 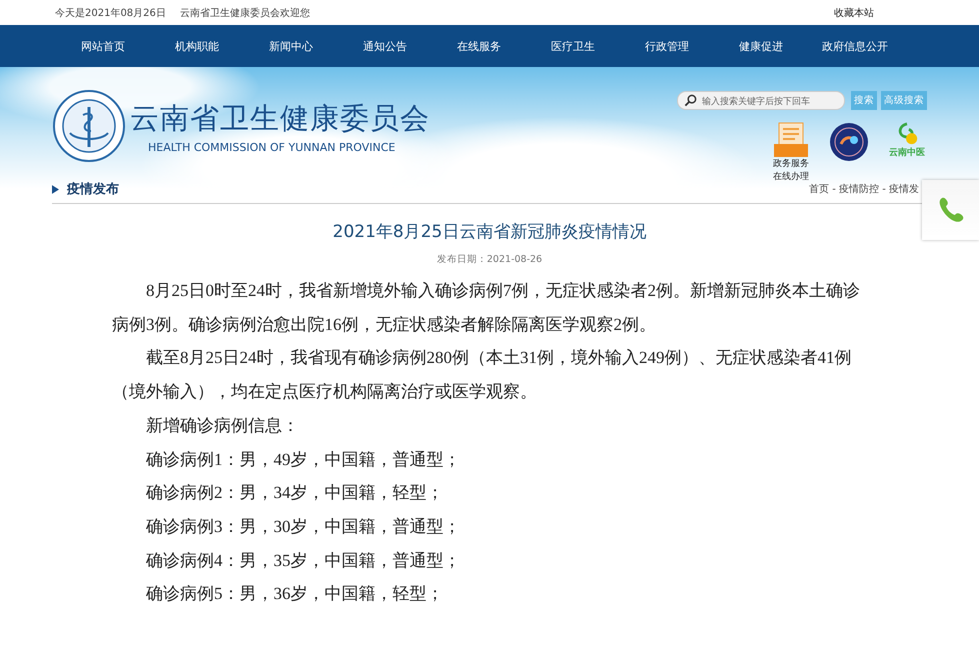 What do you see at coordinates (303, 561) in the screenshot?
I see `article-paragraph: 确诊病例4：男，35岁，中国籍，普通型；` at bounding box center [303, 561].